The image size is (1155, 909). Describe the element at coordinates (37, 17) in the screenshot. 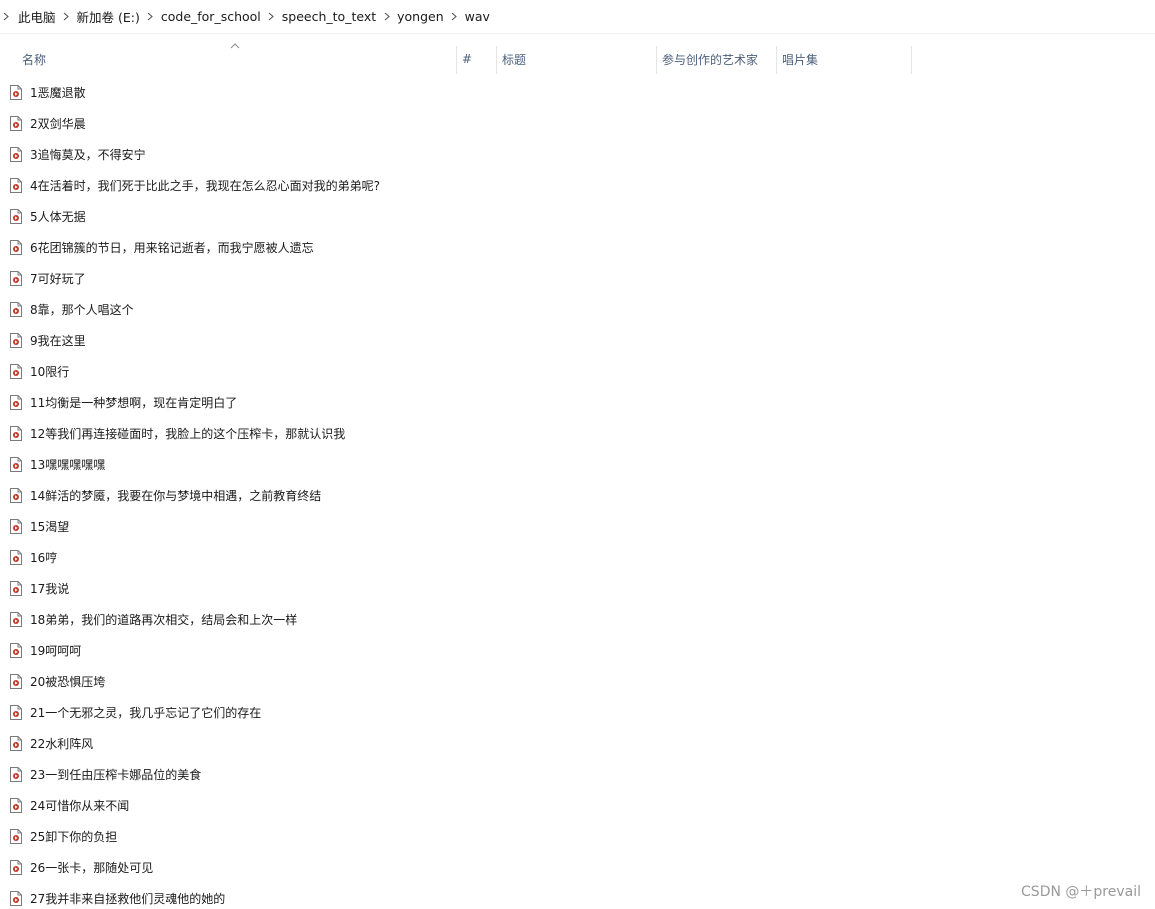

I see `breadcrumb-item: 此电脑` at that location.